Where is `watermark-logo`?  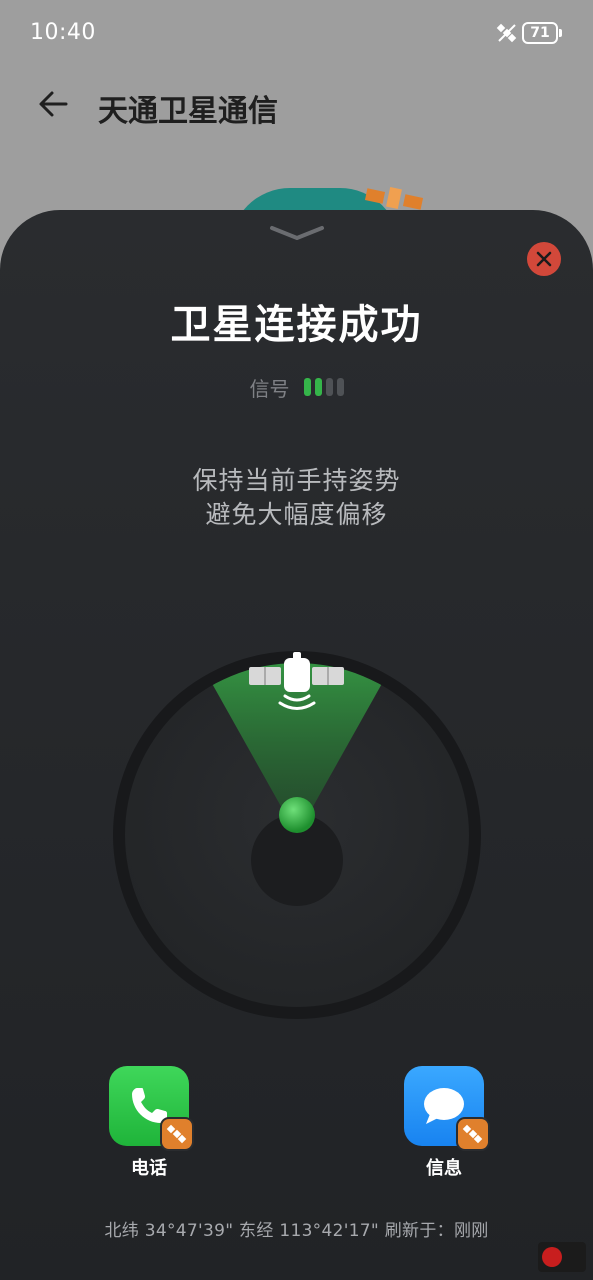 watermark-logo is located at coordinates (562, 1257).